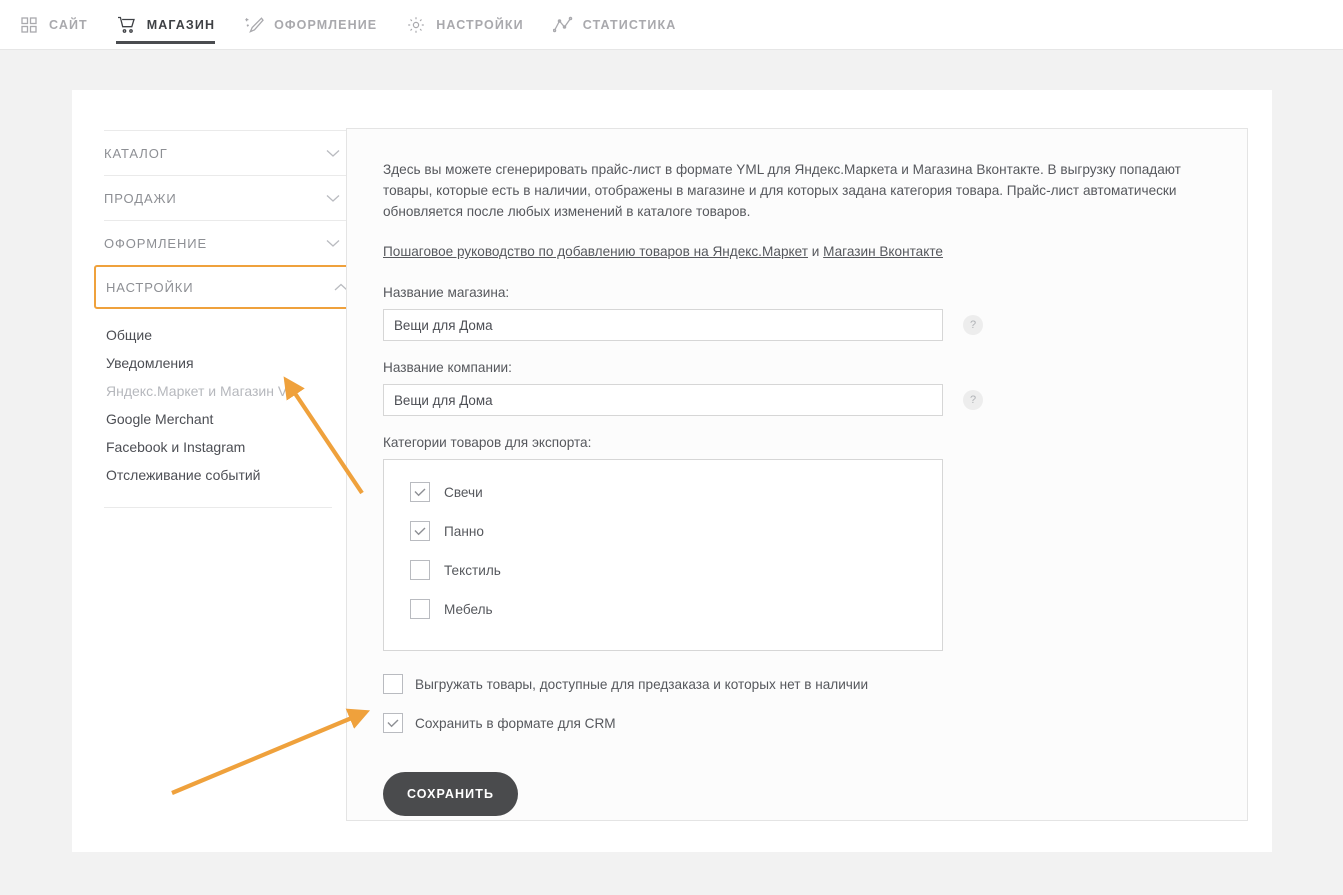 Image resolution: width=1343 pixels, height=895 pixels. Describe the element at coordinates (973, 400) in the screenshot. I see `help-icon-company-name: ?` at that location.